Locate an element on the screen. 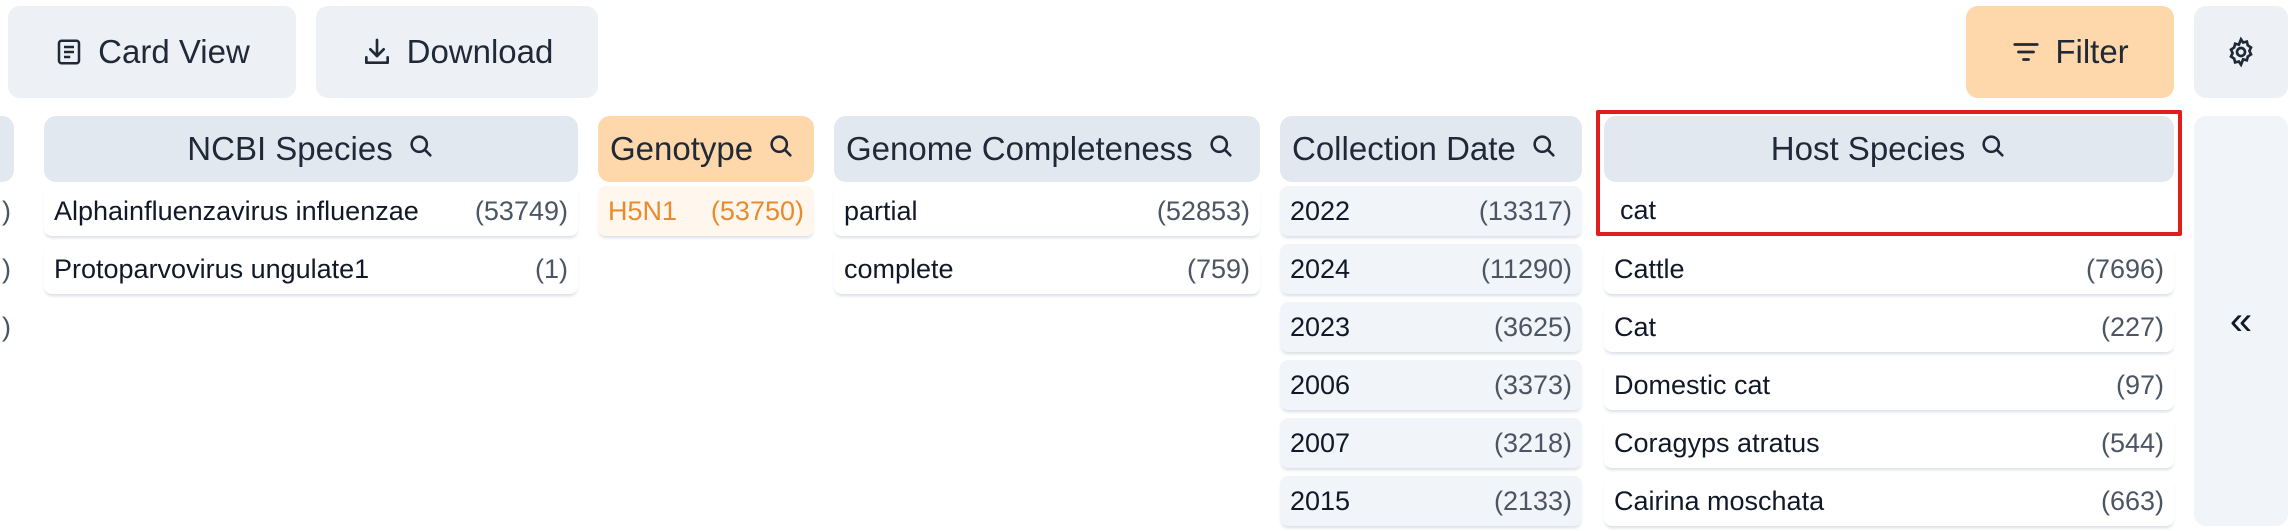 This screenshot has width=2294, height=531. item-label: partial is located at coordinates (881, 210).